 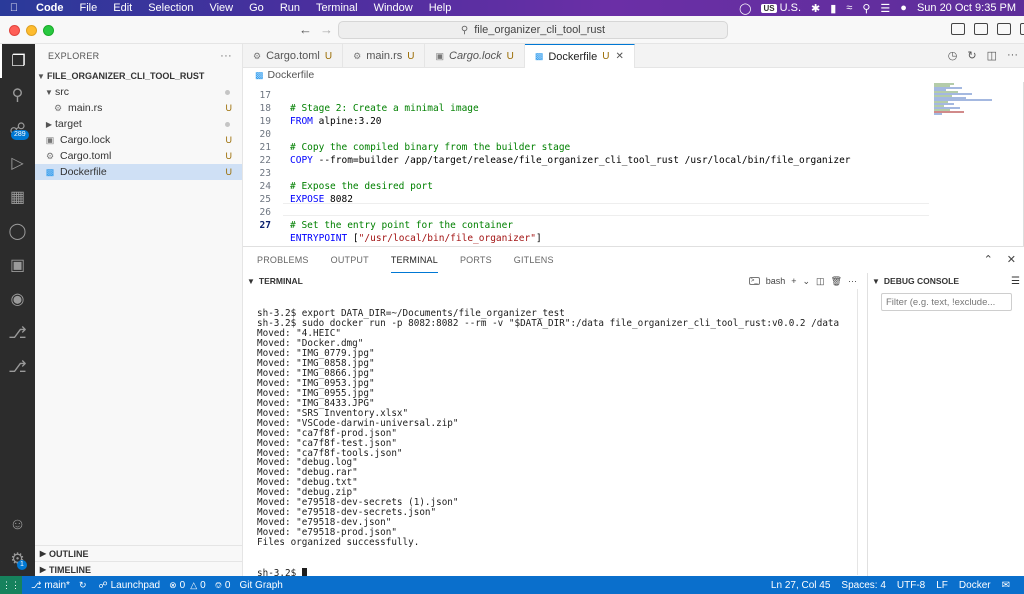 I want to click on language-mode: Docker, so click(x=975, y=585).